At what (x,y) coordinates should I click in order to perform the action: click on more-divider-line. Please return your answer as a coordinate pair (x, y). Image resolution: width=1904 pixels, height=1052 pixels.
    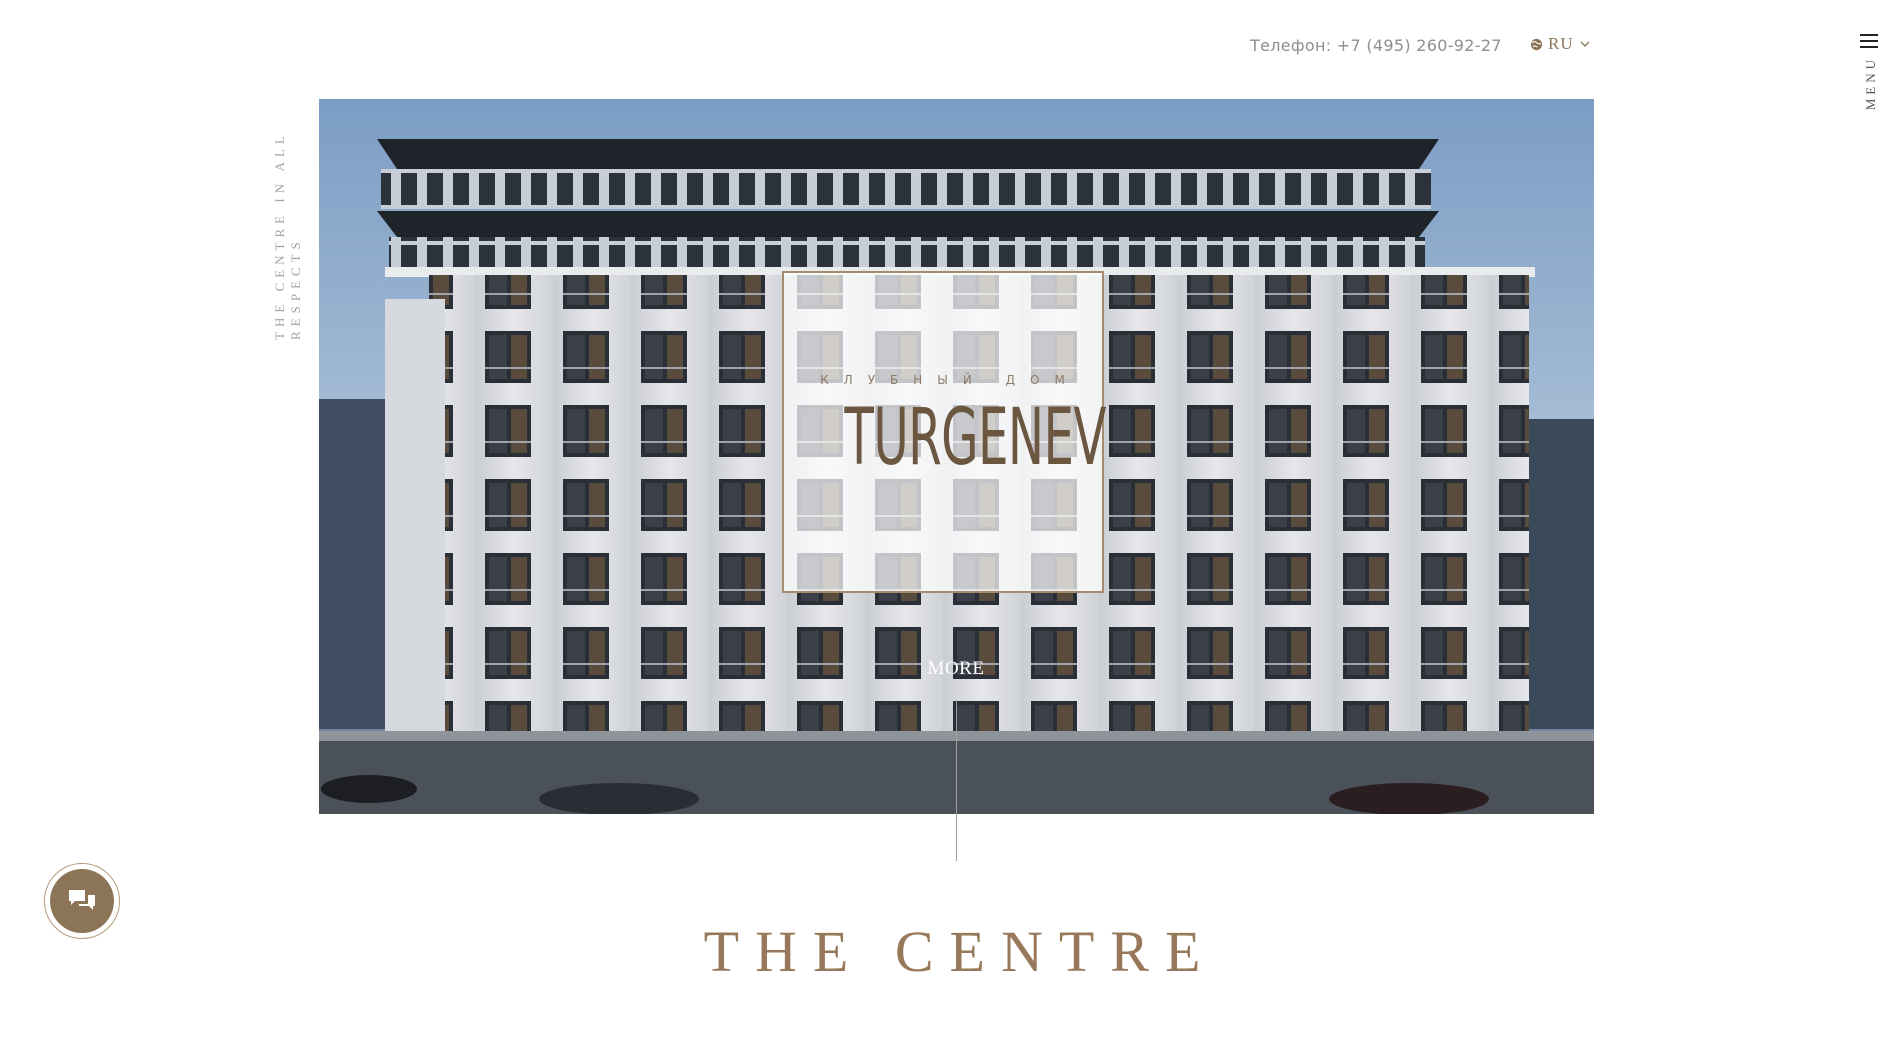
    Looking at the image, I should click on (956, 780).